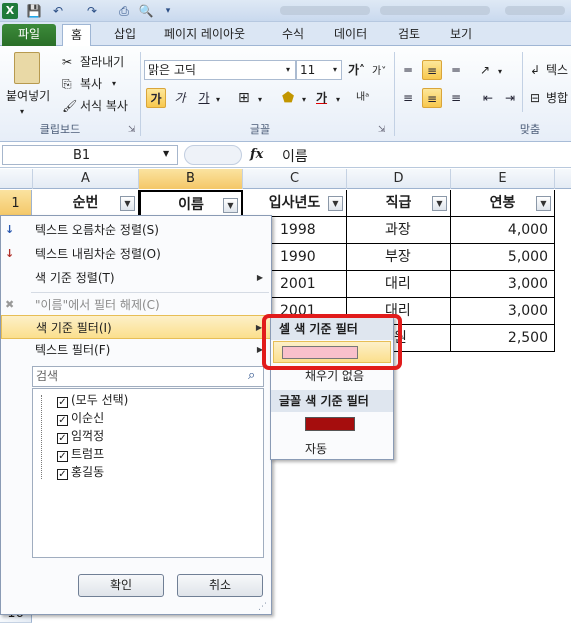  What do you see at coordinates (288, 98) in the screenshot?
I see `fill-color-icon: ⬟` at bounding box center [288, 98].